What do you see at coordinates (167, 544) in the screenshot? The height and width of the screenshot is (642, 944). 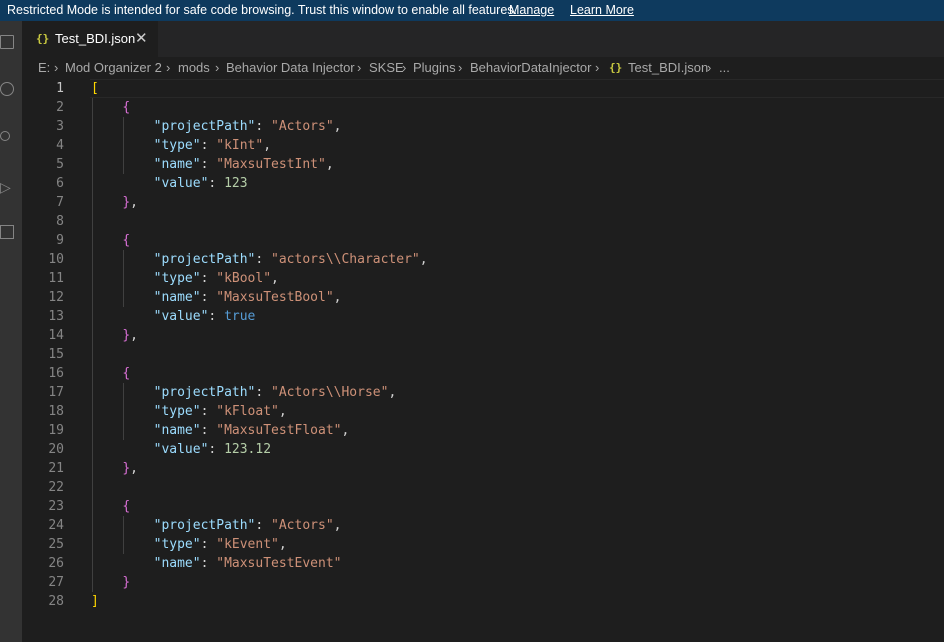 I see `code-line: 25 "type": "kEvent",` at bounding box center [167, 544].